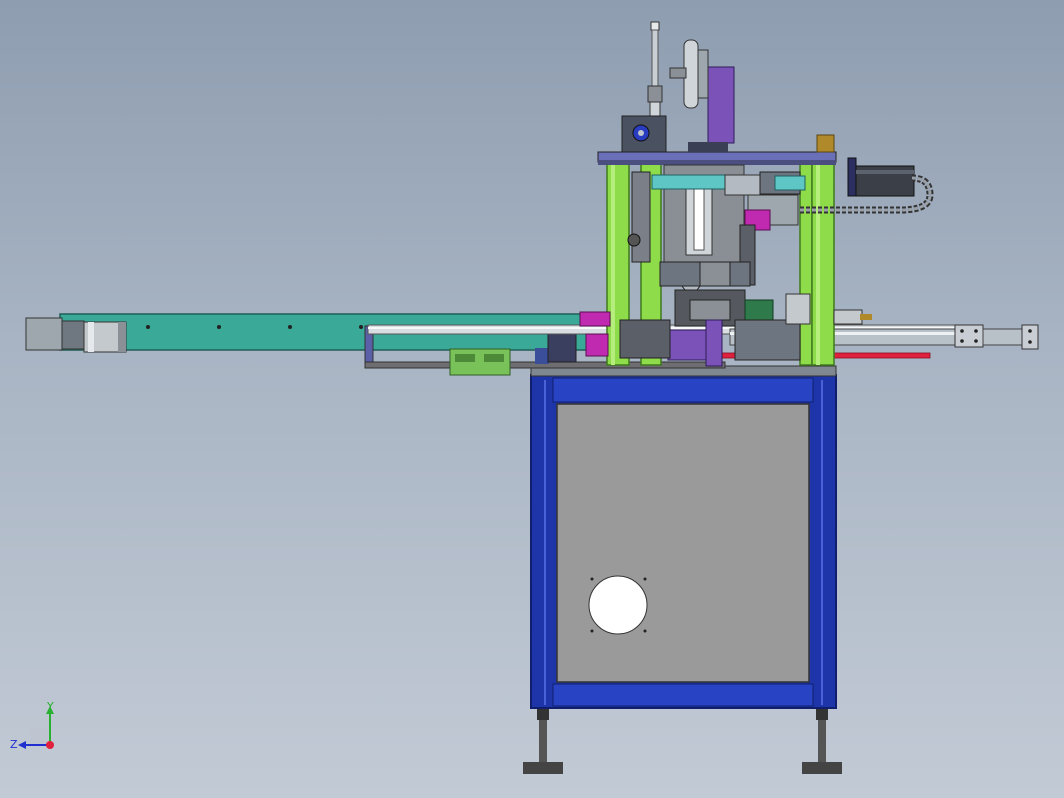 The height and width of the screenshot is (798, 1064). I want to click on purple-mount-plate, so click(721, 105).